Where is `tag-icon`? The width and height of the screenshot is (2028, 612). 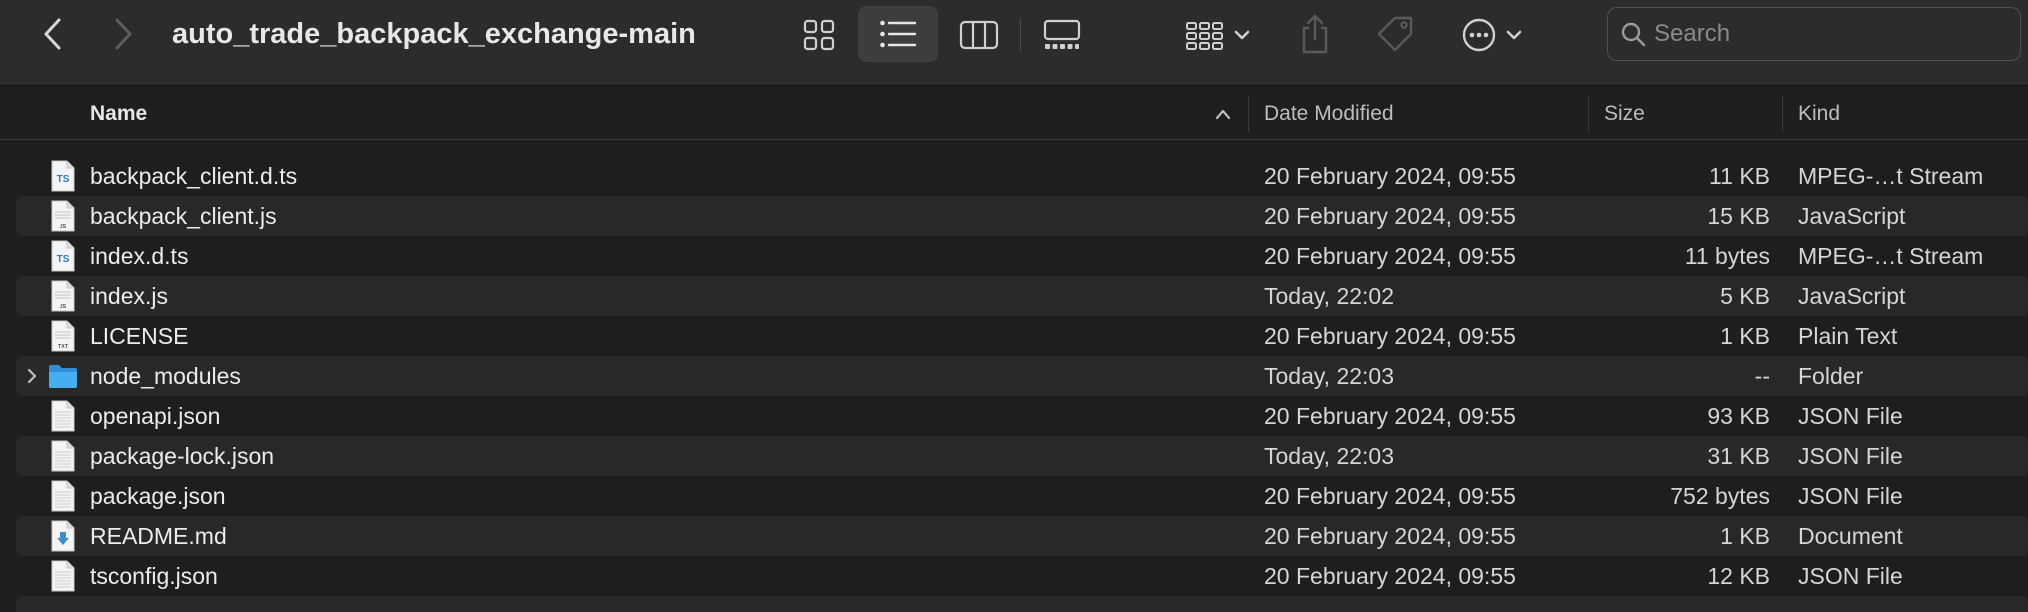 tag-icon is located at coordinates (1395, 34).